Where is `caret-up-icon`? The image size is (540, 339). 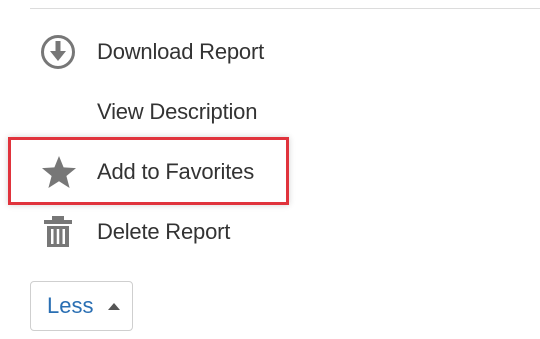 caret-up-icon is located at coordinates (114, 306).